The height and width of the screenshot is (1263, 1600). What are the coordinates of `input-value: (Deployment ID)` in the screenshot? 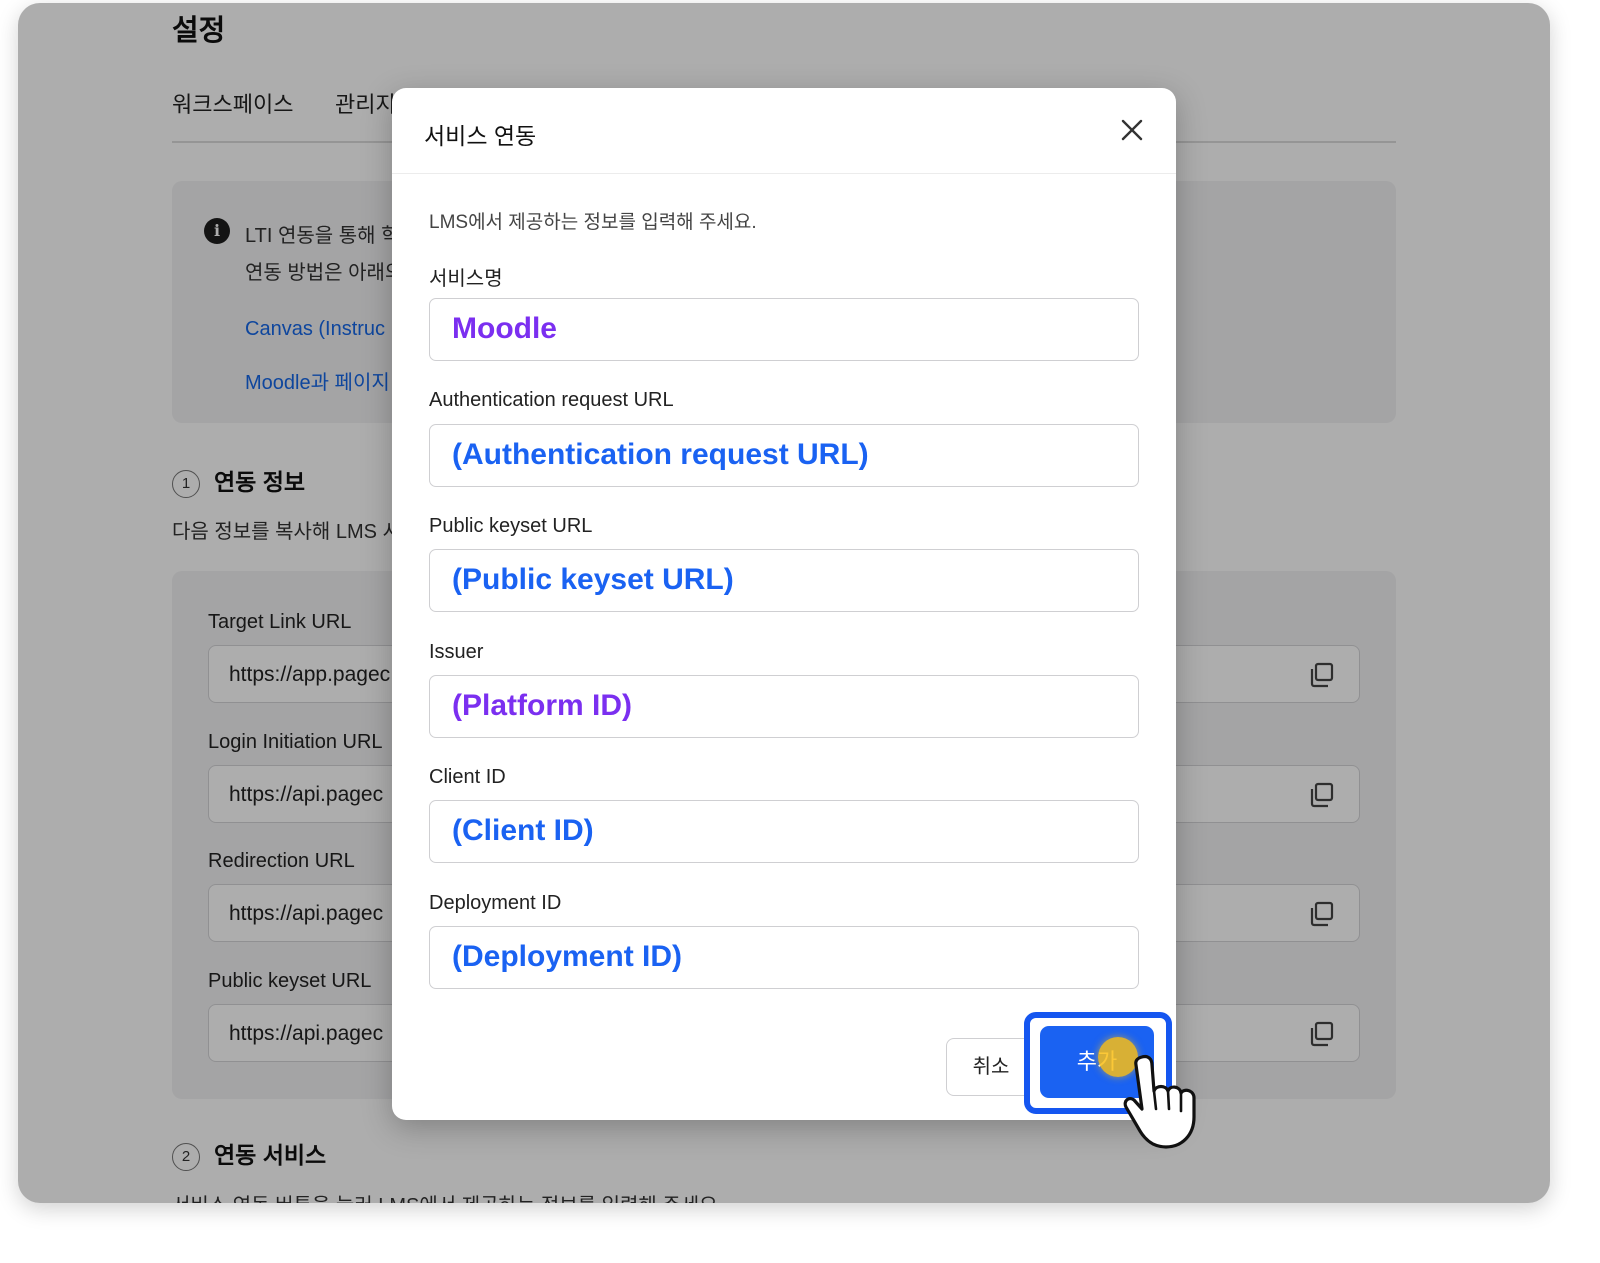 It's located at (567, 956).